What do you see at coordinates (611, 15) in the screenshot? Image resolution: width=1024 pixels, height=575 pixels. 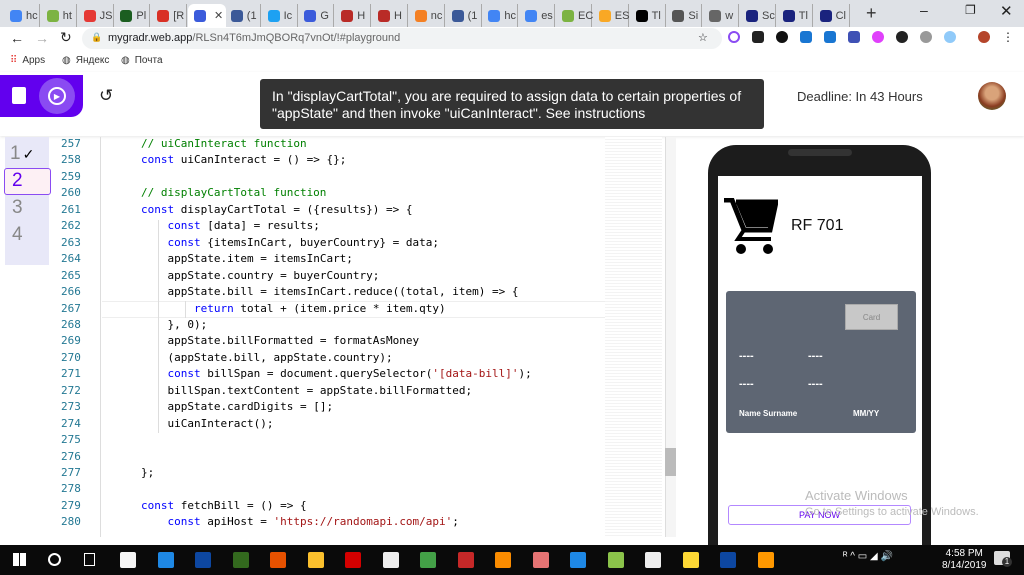 I see `browser-tab: ES` at bounding box center [611, 15].